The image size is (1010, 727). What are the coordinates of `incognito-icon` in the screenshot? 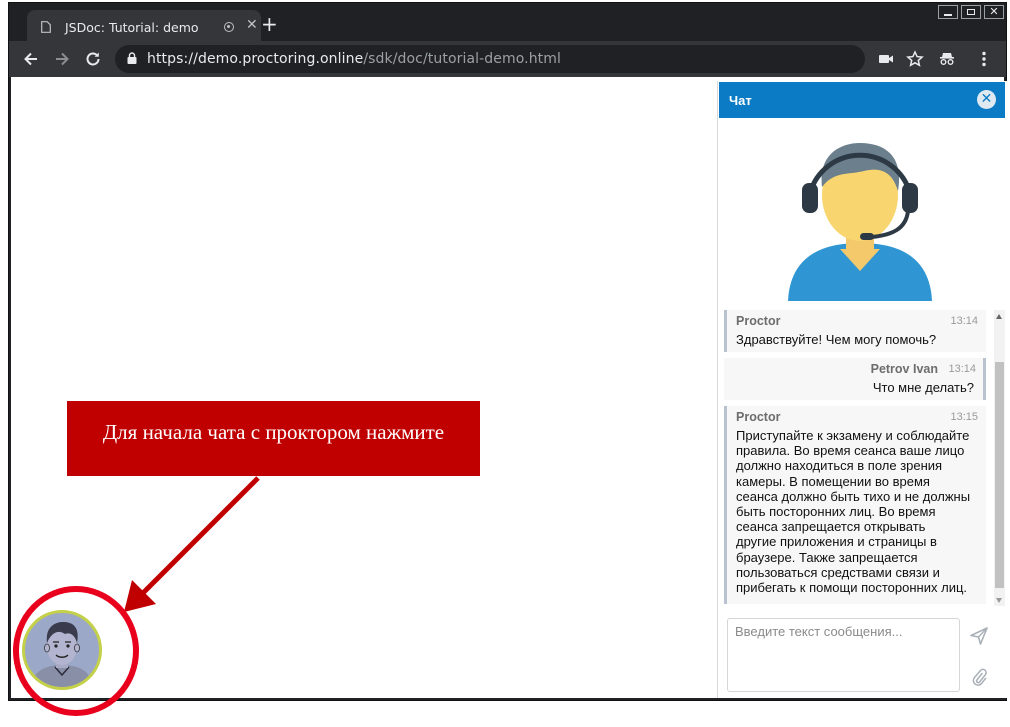 It's located at (947, 59).